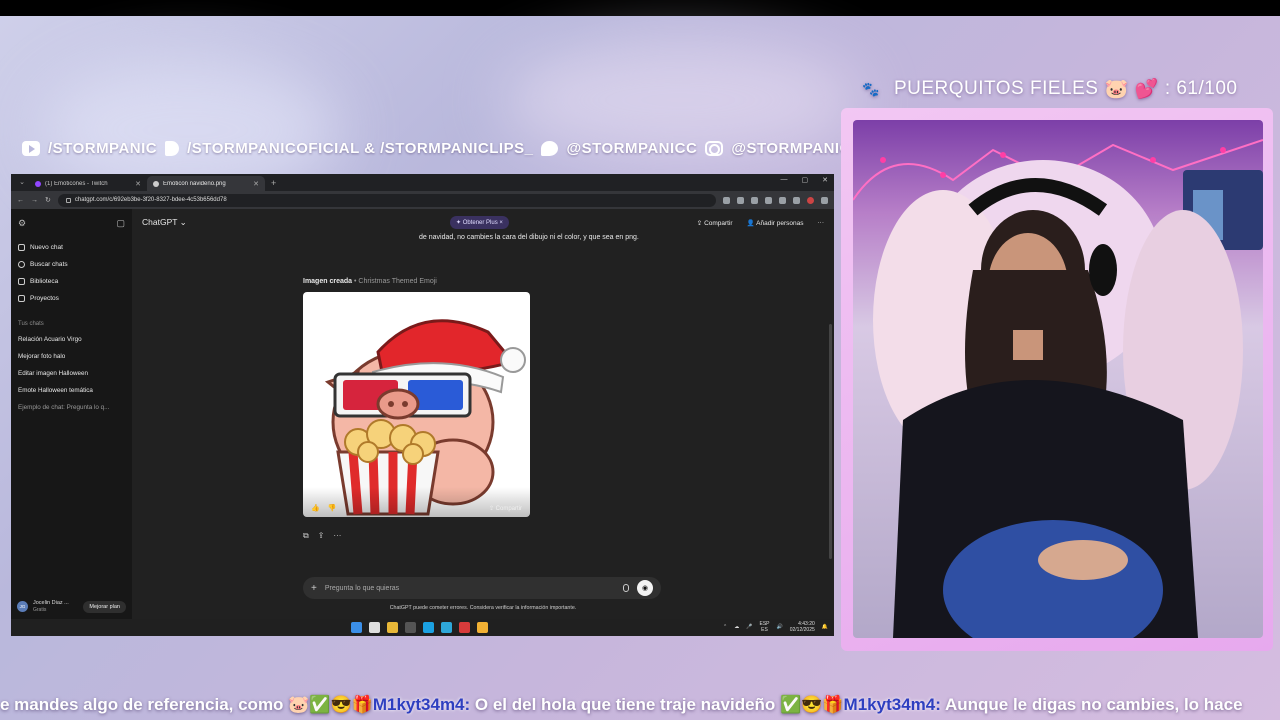 The width and height of the screenshot is (1280, 720). I want to click on chat-history-item: Editar imagen Halloween, so click(71, 373).